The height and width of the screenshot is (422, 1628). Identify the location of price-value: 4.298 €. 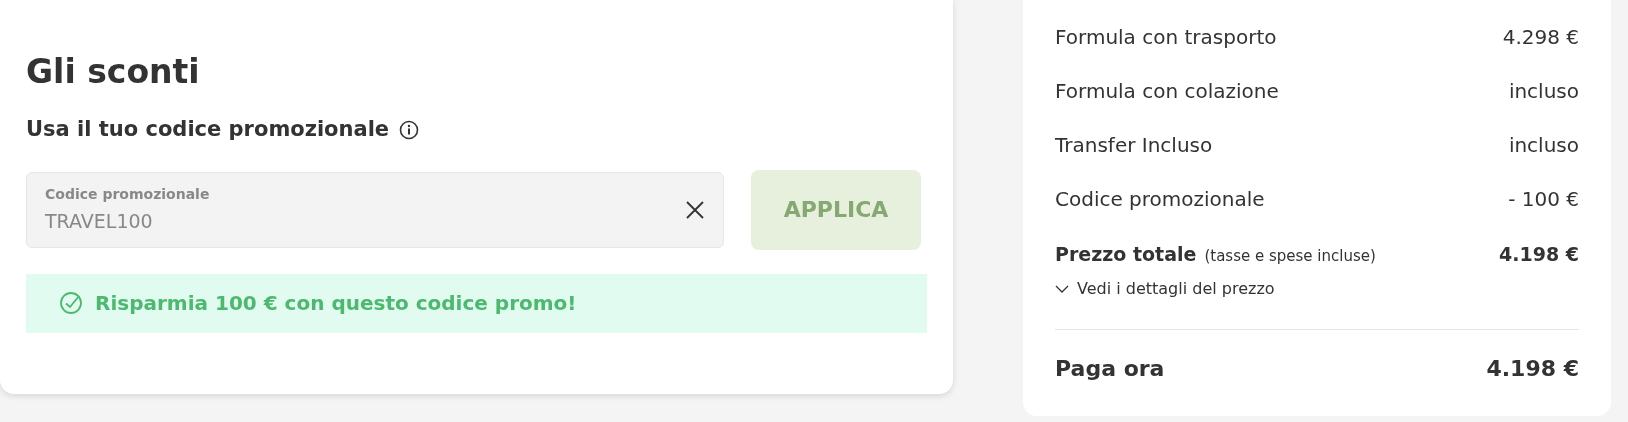
(1540, 37).